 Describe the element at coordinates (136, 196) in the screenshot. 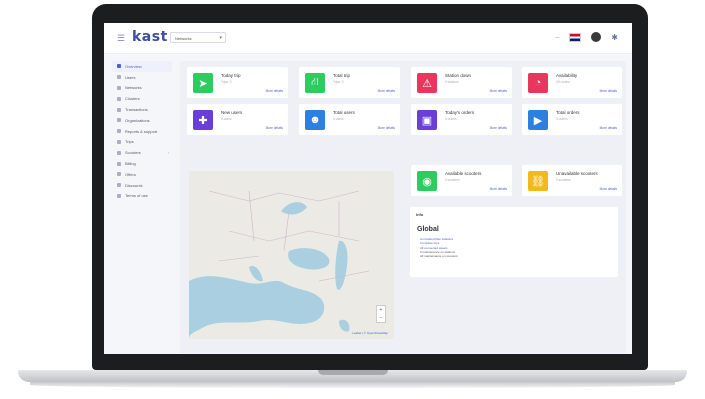

I see `sidebar-item-label: Terms of use` at that location.